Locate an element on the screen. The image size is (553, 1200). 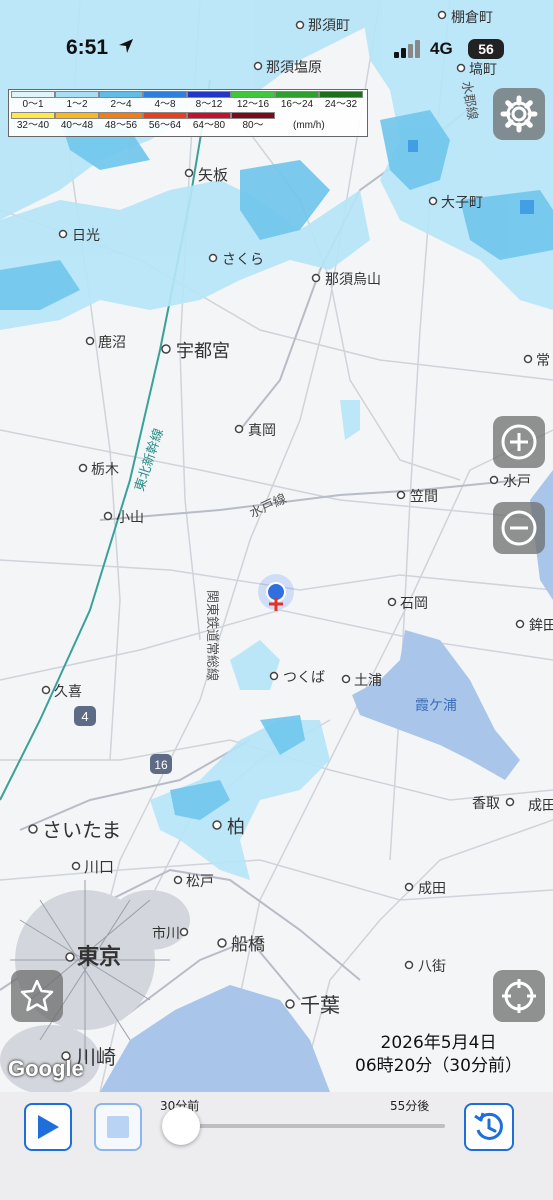
timestamp-time: 06時20分（30分前） is located at coordinates (438, 1066).